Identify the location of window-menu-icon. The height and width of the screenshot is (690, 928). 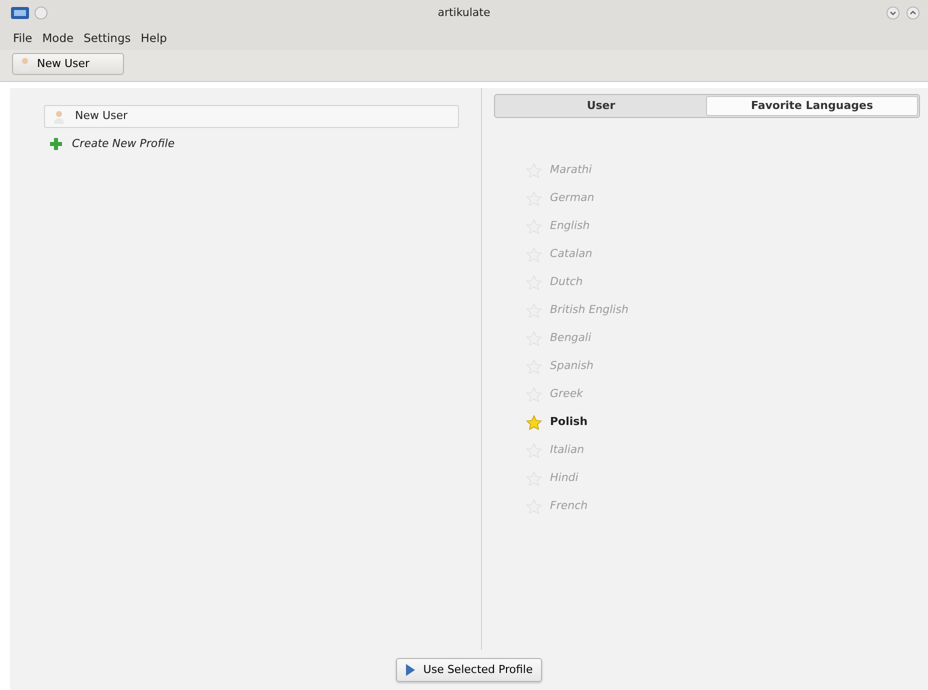
(41, 13).